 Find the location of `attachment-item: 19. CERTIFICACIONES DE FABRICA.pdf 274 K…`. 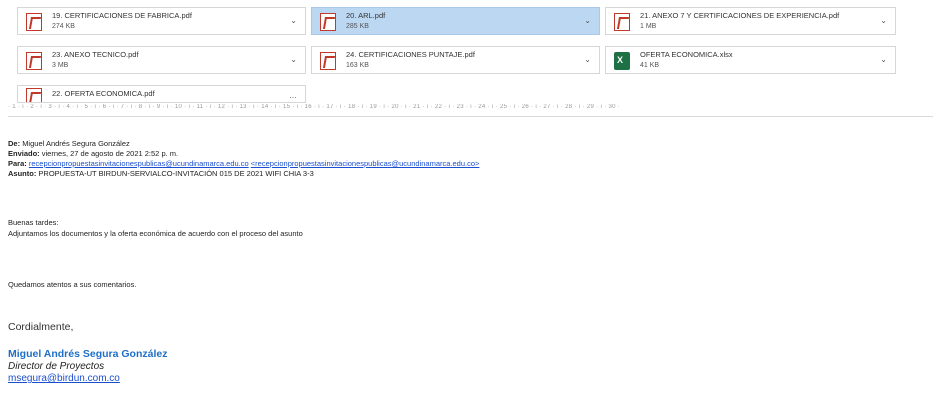

attachment-item: 19. CERTIFICACIONES DE FABRICA.pdf 274 K… is located at coordinates (161, 21).